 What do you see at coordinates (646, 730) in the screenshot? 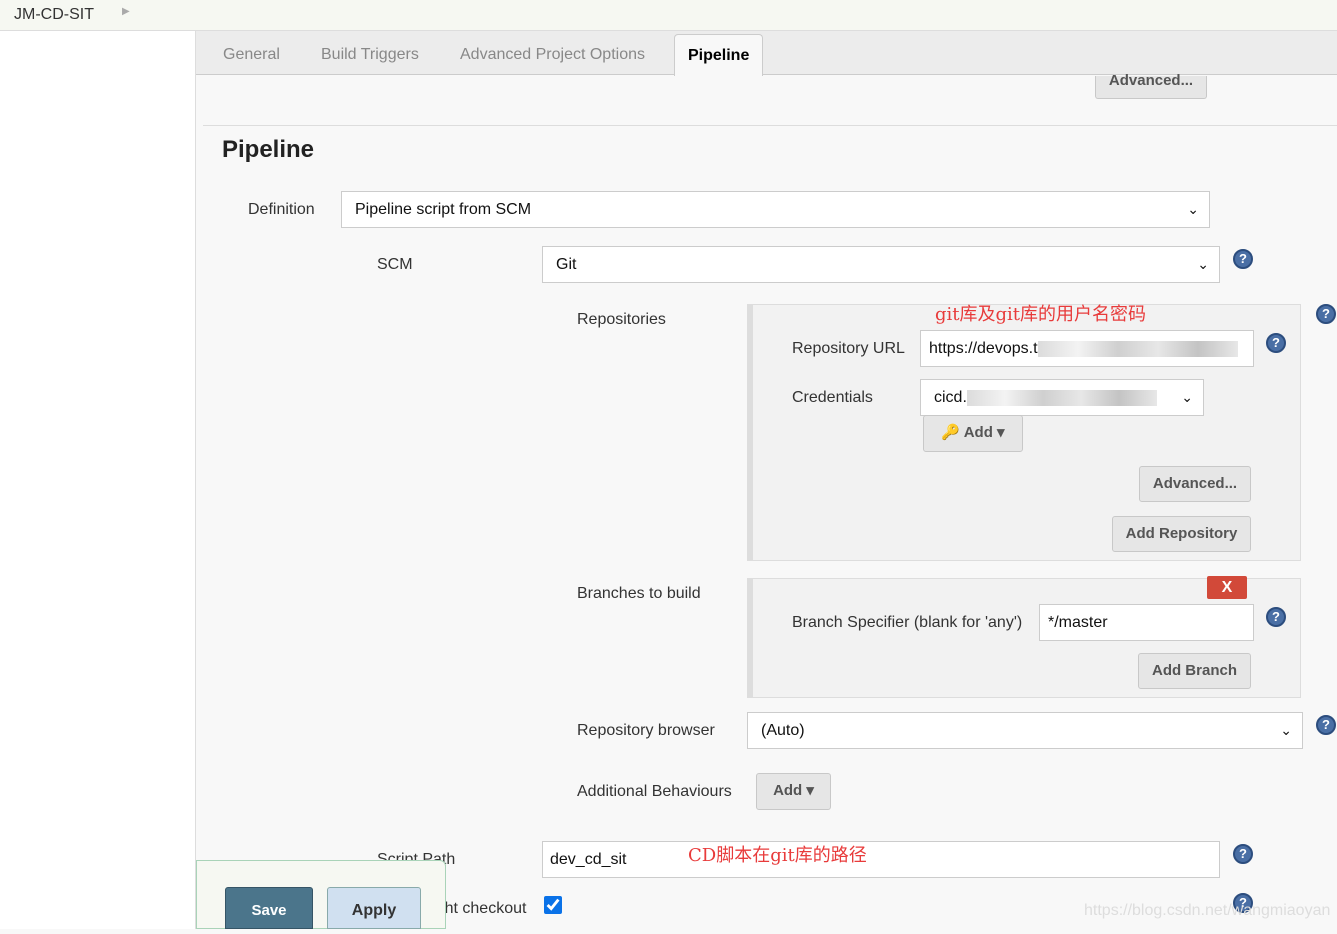
I see `repository-browser-label: Repository browser` at bounding box center [646, 730].